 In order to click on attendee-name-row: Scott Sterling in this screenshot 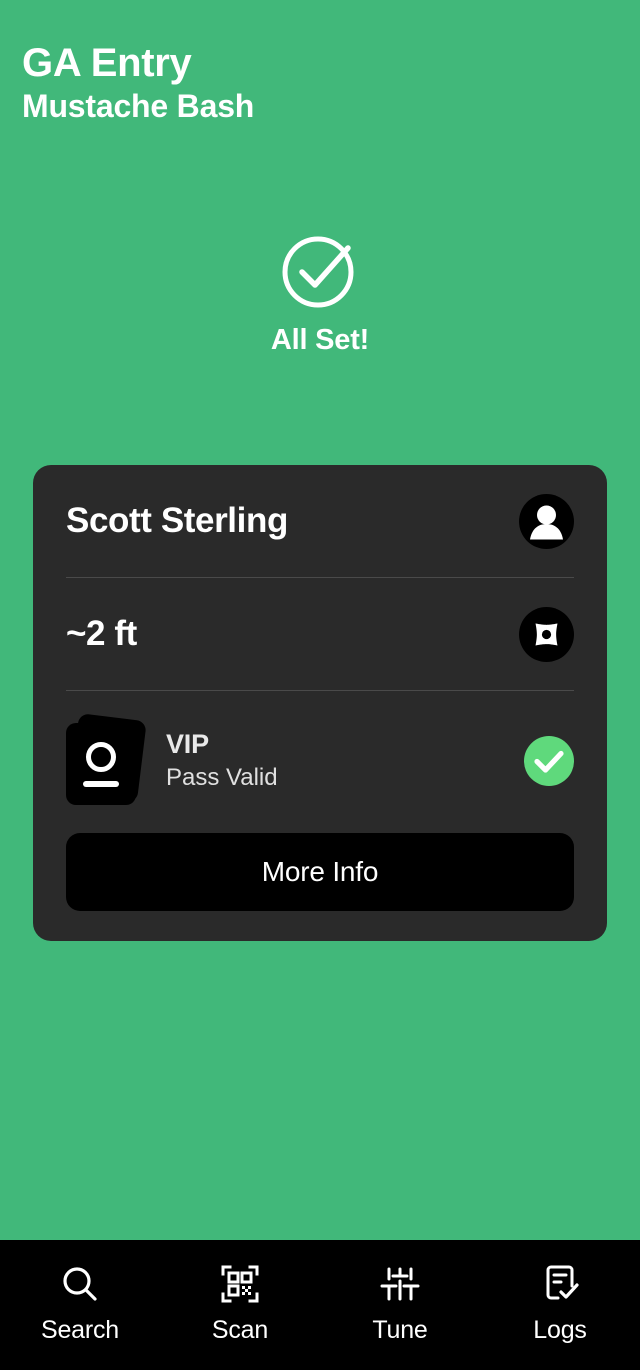, I will do `click(320, 521)`.